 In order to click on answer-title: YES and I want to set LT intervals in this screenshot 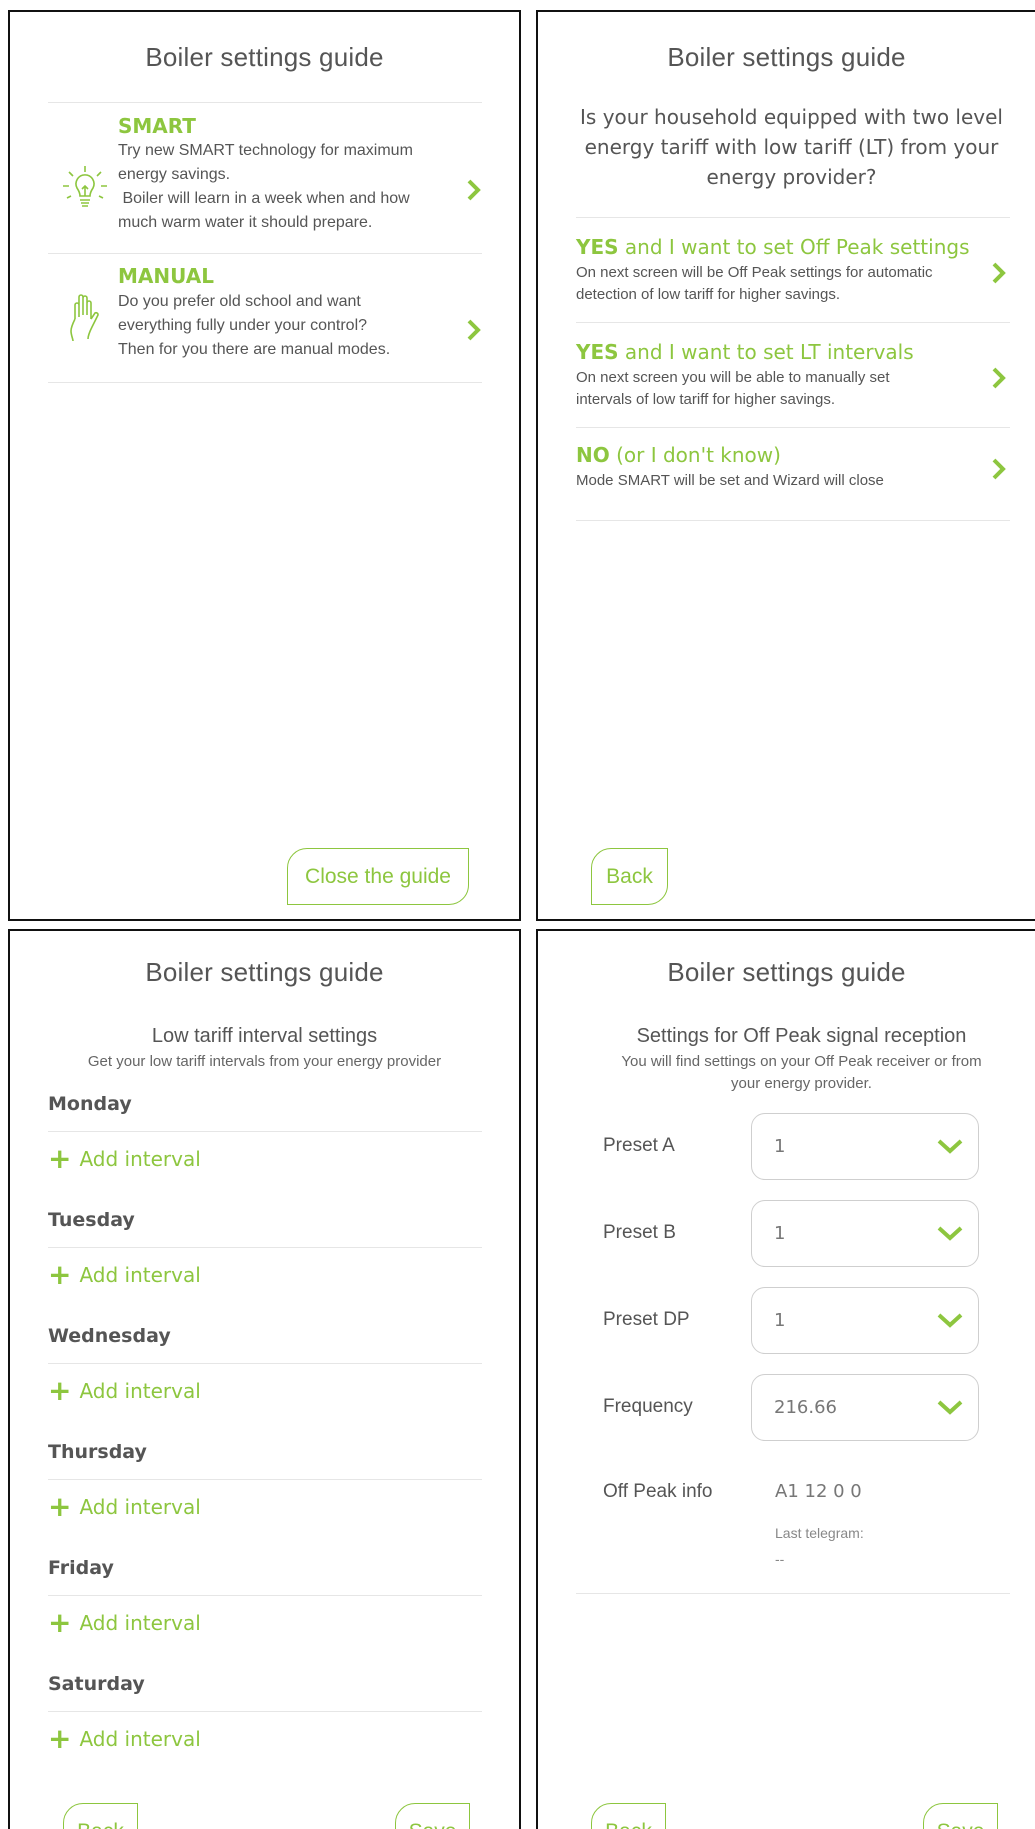, I will do `click(745, 352)`.